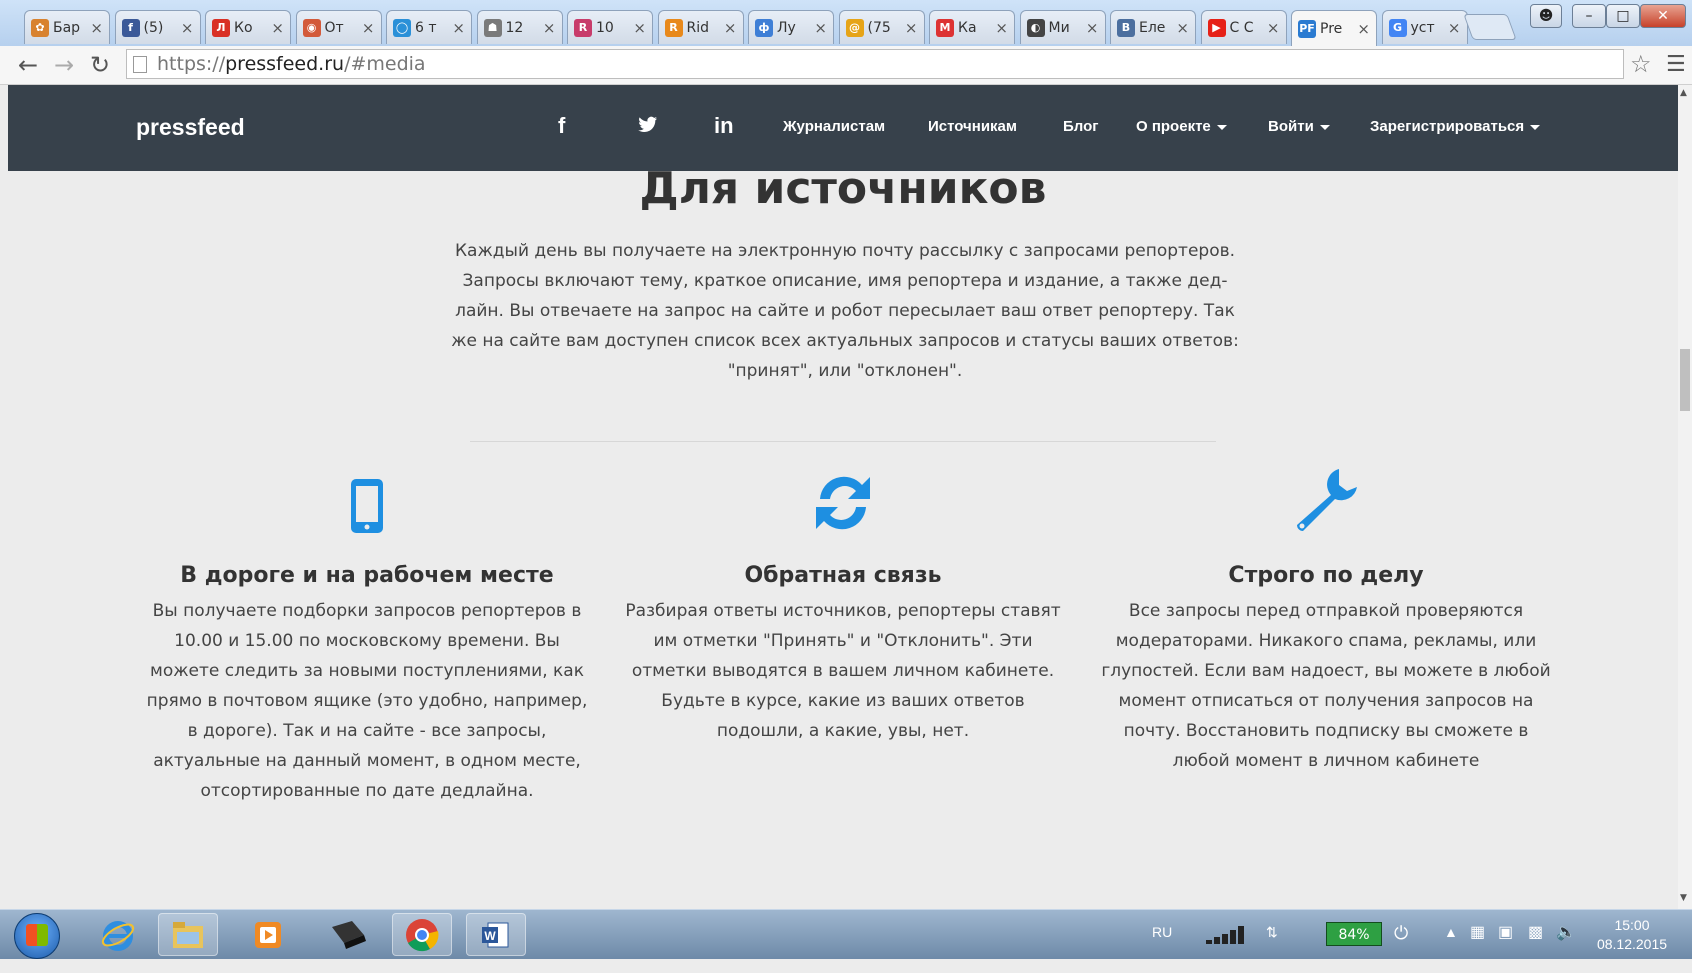  I want to click on browser-tab: ф Лу ×, so click(791, 27).